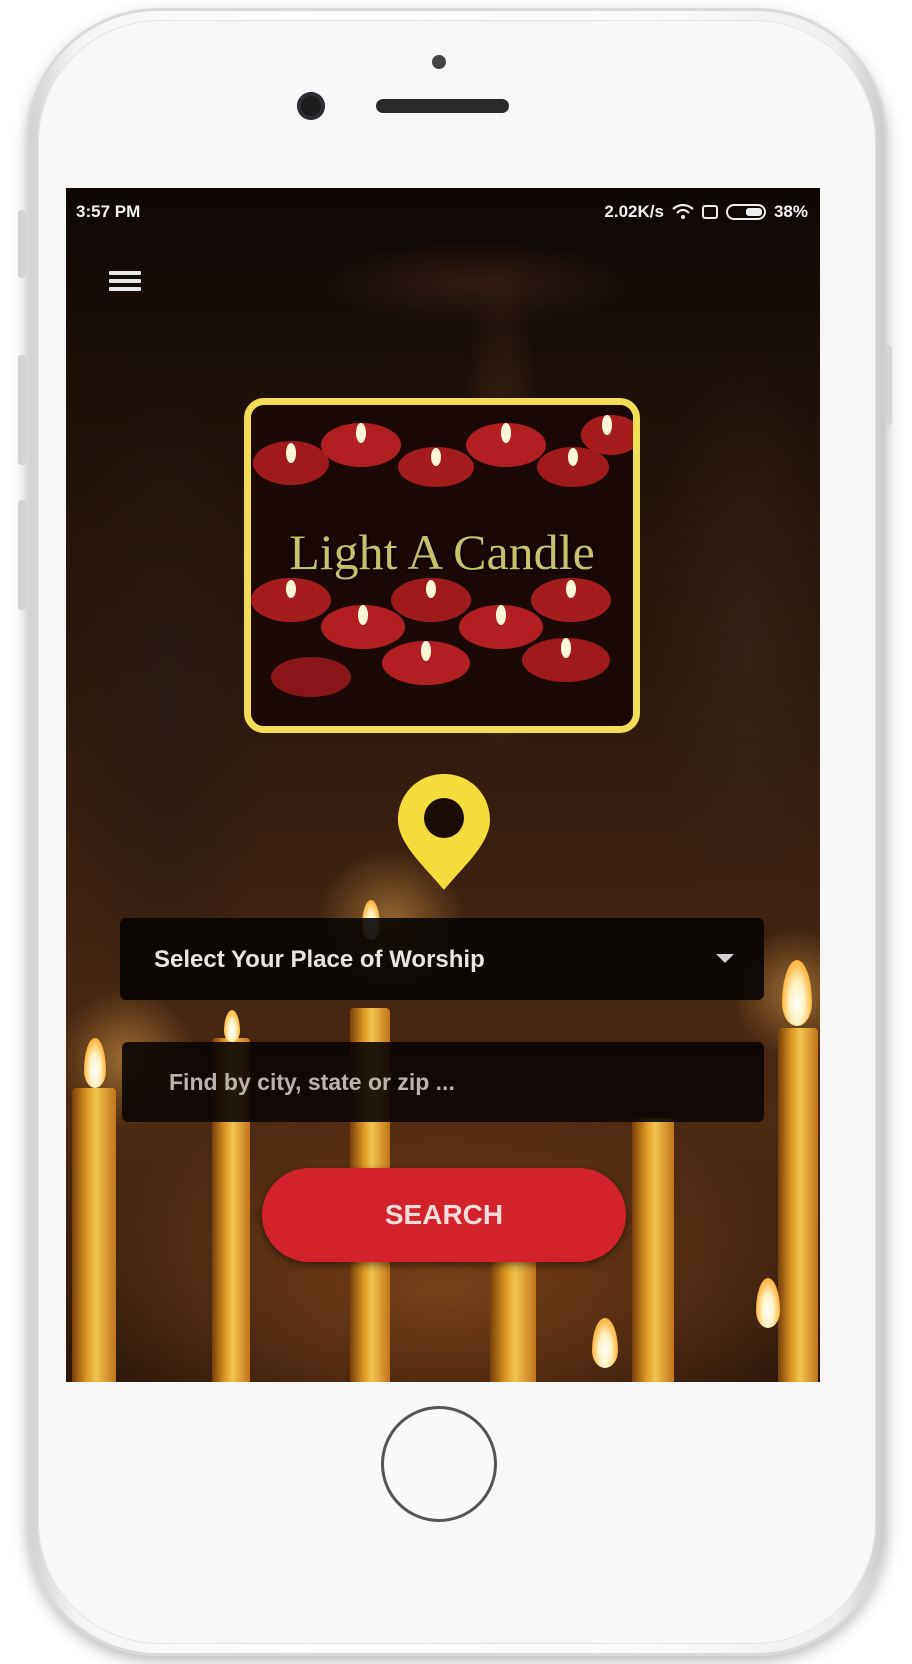 This screenshot has width=912, height=1664. I want to click on sim-icon, so click(709, 212).